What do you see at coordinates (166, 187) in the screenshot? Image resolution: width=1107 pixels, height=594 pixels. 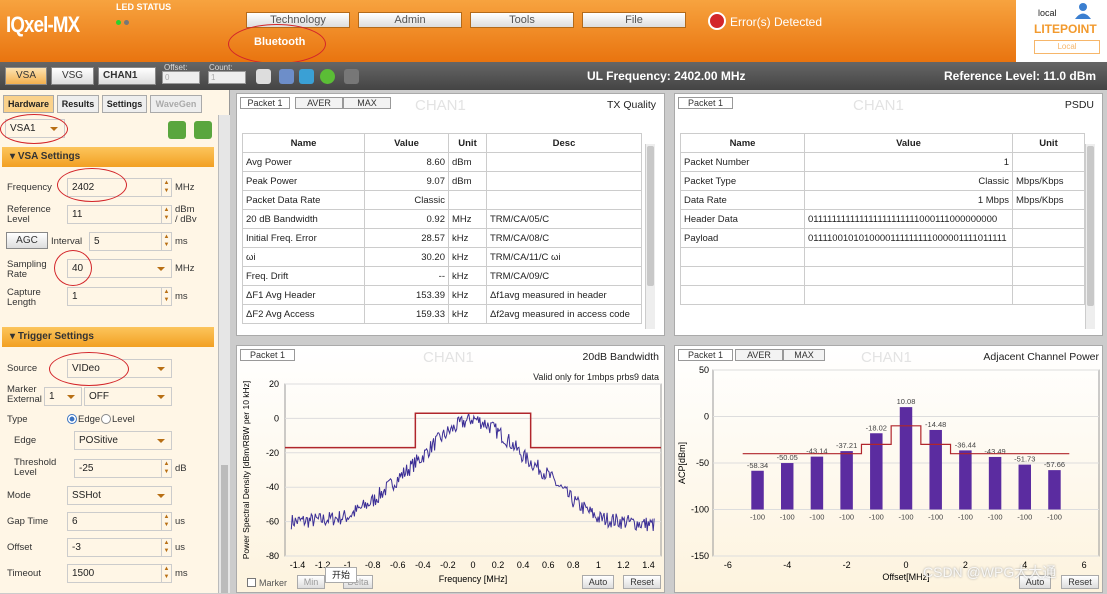 I see `frequency-spinner: ▲ ▼` at bounding box center [166, 187].